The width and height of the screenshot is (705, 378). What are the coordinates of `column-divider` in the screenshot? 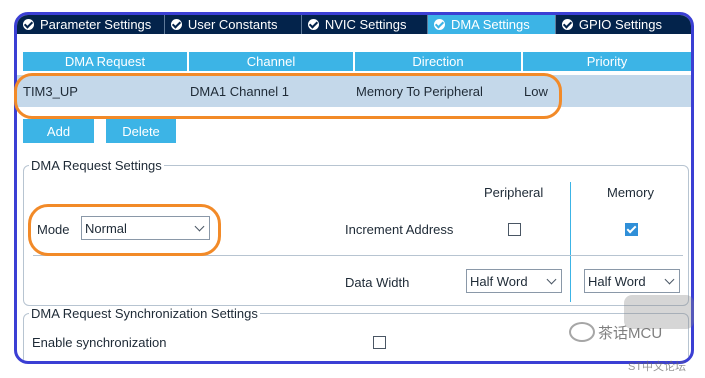 It's located at (570, 242).